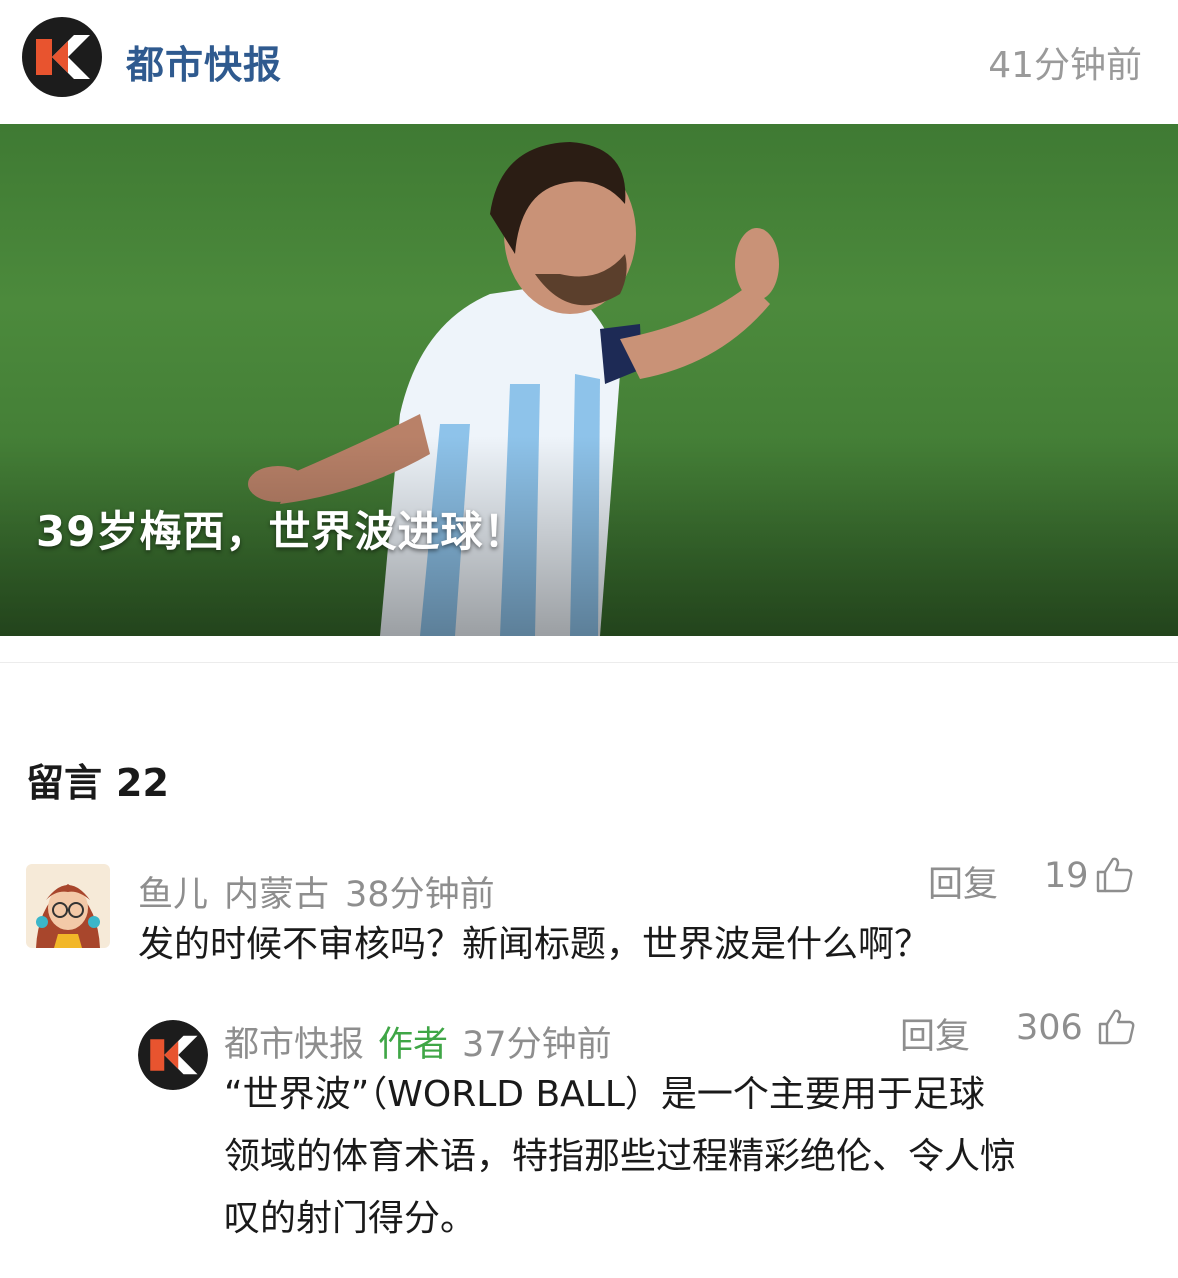  I want to click on reply-user: 都市快报, so click(294, 1045).